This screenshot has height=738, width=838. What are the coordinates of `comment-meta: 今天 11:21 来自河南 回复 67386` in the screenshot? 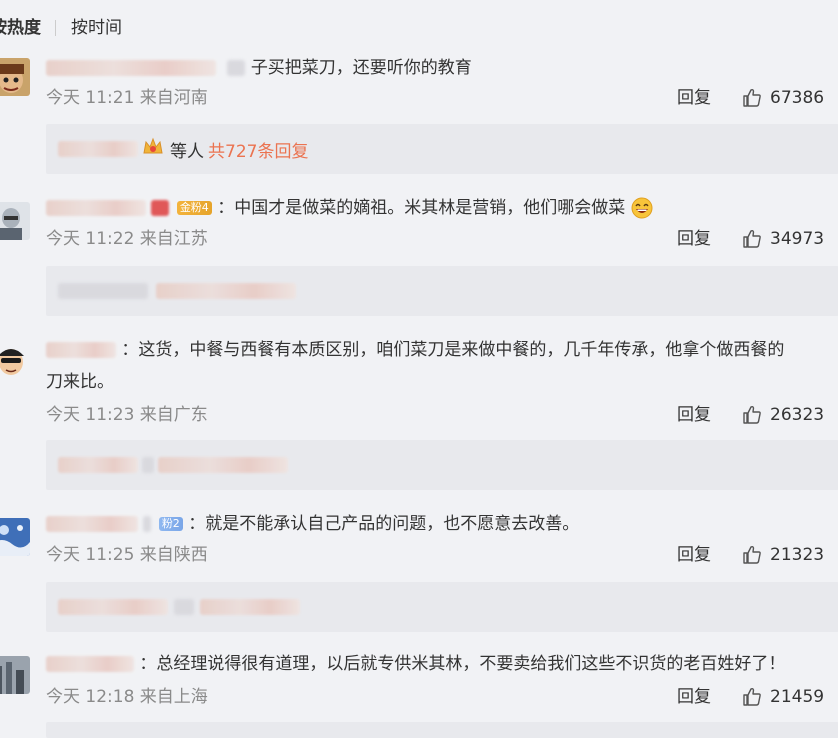 It's located at (442, 98).